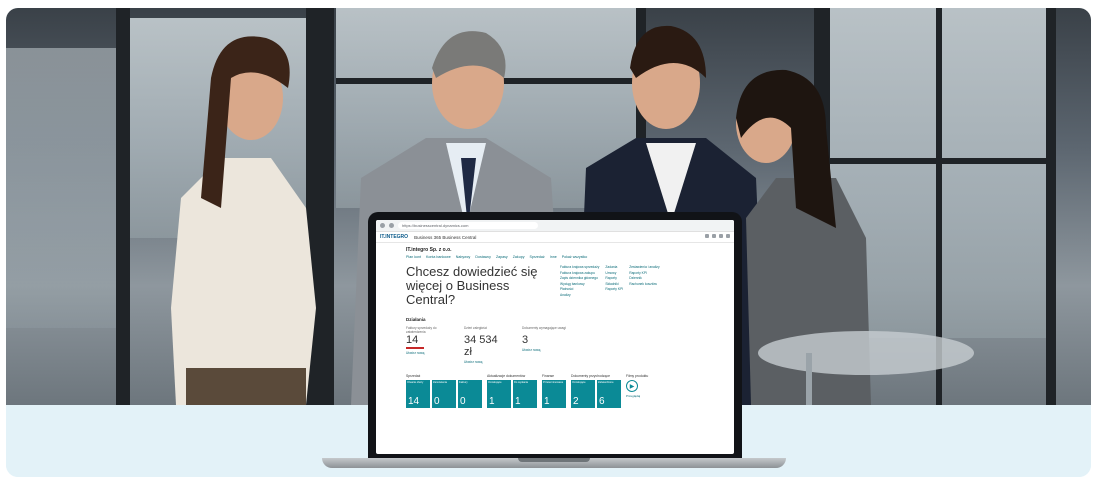 Image resolution: width=1097 pixels, height=477 pixels. What do you see at coordinates (596, 394) in the screenshot?
I see `tile-row: Oczekujące 2 Zatwierdzone 6` at bounding box center [596, 394].